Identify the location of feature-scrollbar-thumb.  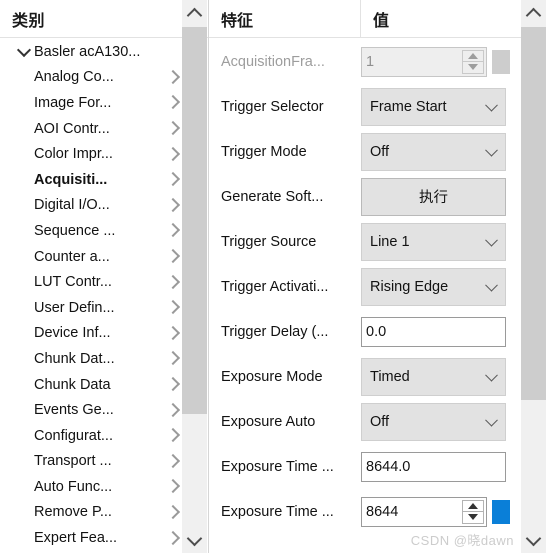
(533, 213).